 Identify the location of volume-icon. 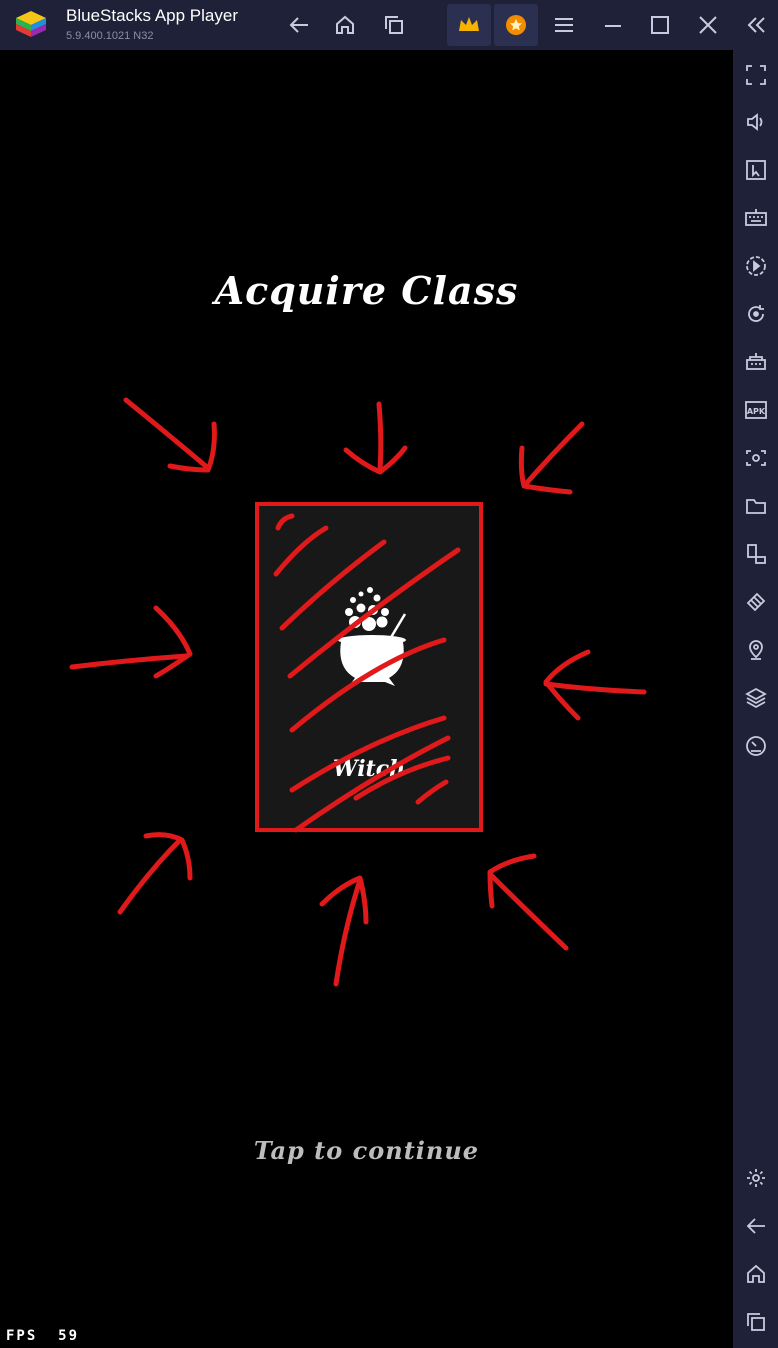
(754, 122).